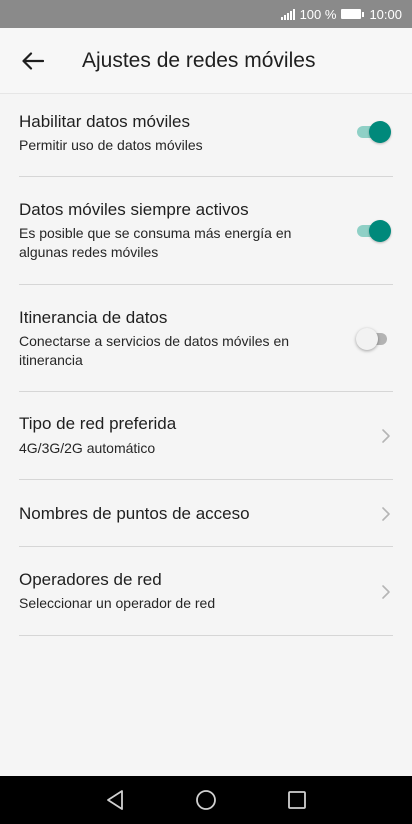 The width and height of the screenshot is (412, 824). Describe the element at coordinates (134, 209) in the screenshot. I see `setting-title: Datos móviles siempre activos` at that location.